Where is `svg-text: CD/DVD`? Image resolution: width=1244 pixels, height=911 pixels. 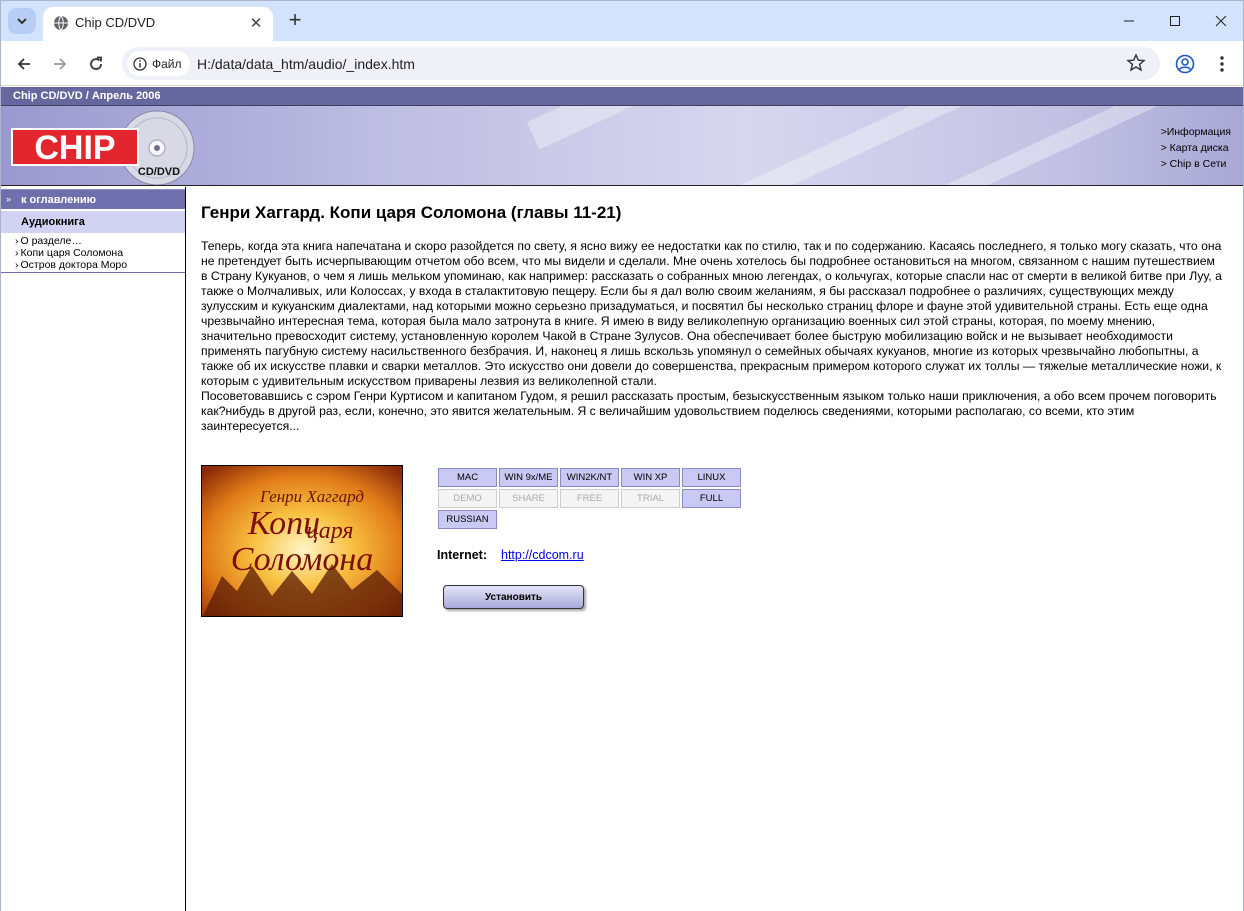
svg-text: CD/DVD is located at coordinates (159, 172).